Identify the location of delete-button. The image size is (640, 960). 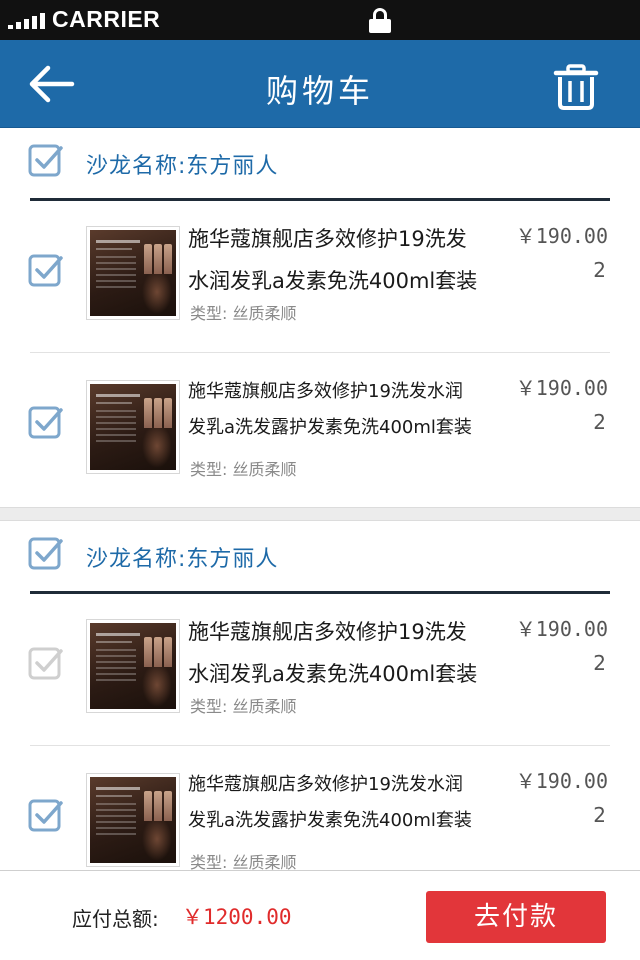
(576, 86).